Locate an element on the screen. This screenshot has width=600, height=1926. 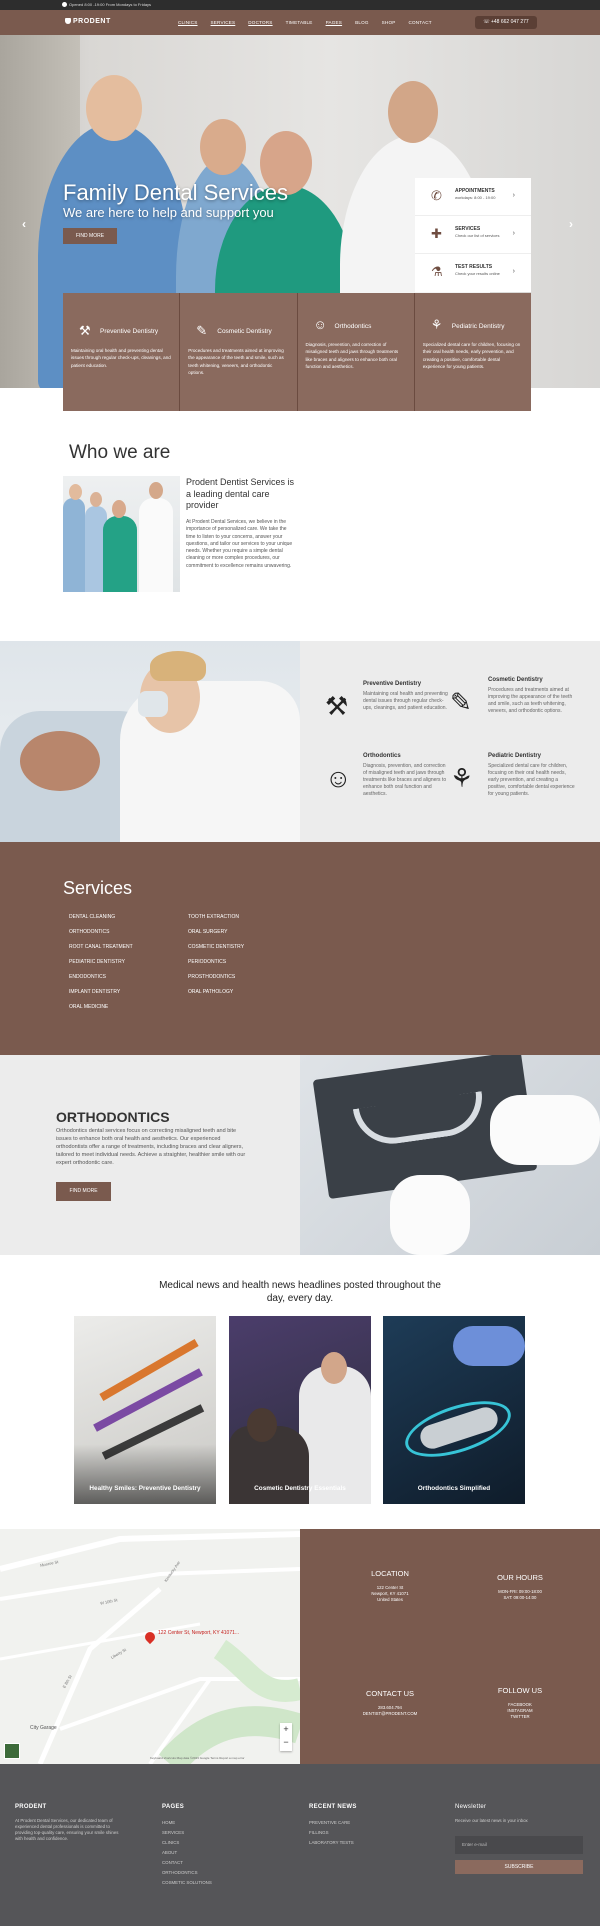
quick-link-subtitle: Check our list of services is located at coordinates (477, 235).